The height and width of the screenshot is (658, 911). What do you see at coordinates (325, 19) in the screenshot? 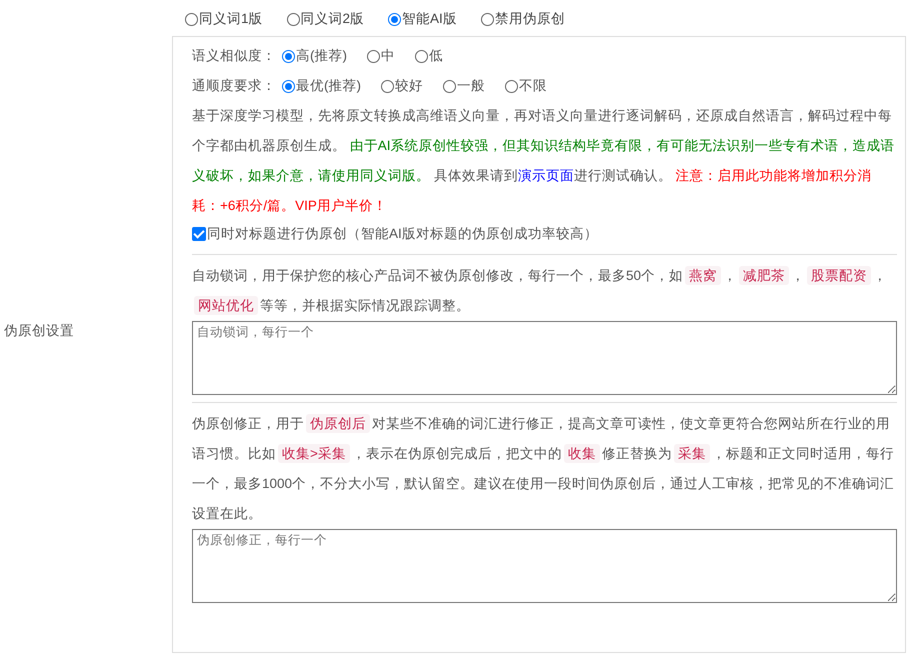
I see `mode-radio: 同义词2版` at bounding box center [325, 19].